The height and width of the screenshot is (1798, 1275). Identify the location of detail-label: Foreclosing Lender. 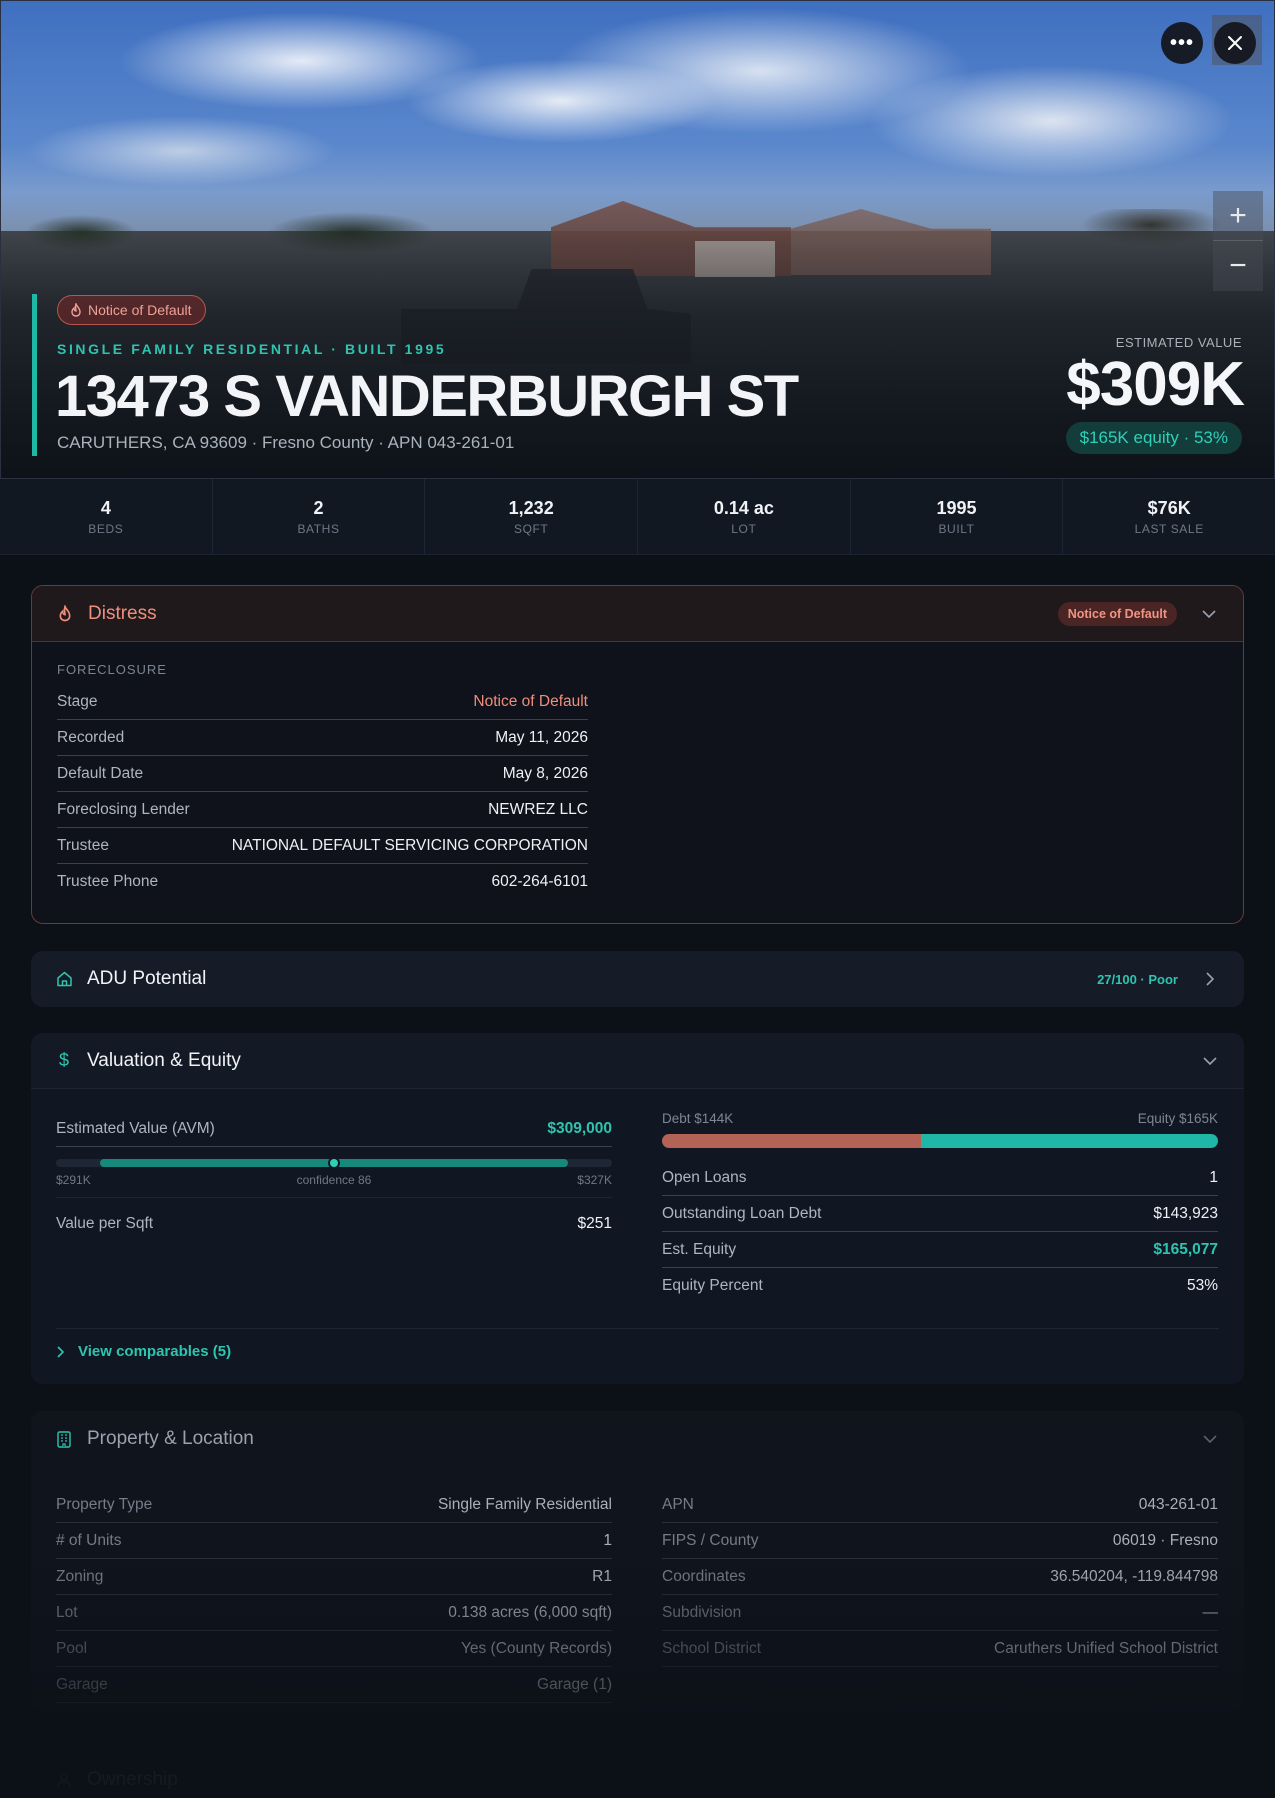
(123, 809).